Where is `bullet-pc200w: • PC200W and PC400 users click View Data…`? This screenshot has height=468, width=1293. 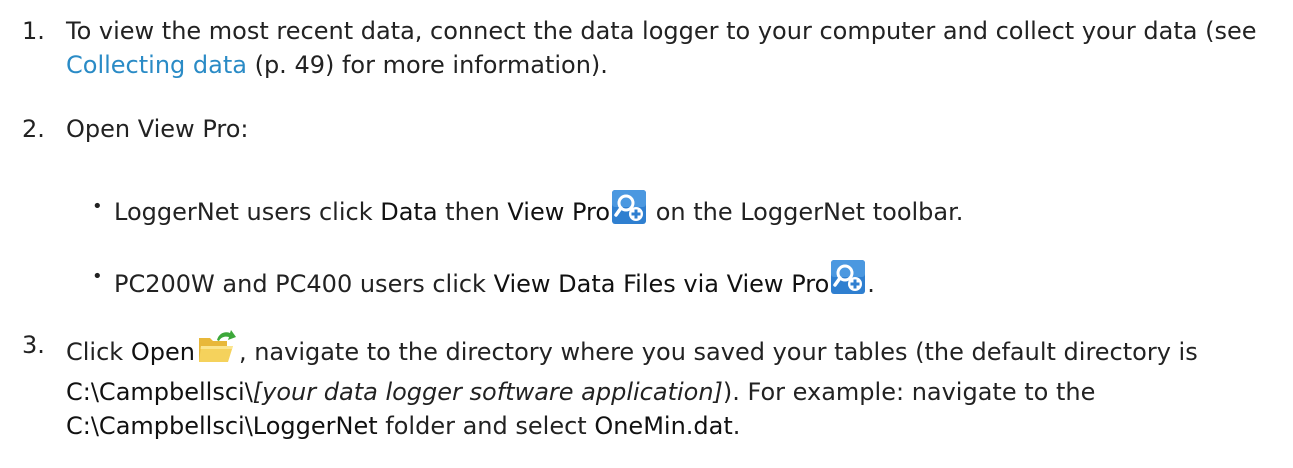
bullet-pc200w: • PC200W and PC400 users click View Data… is located at coordinates (687, 281).